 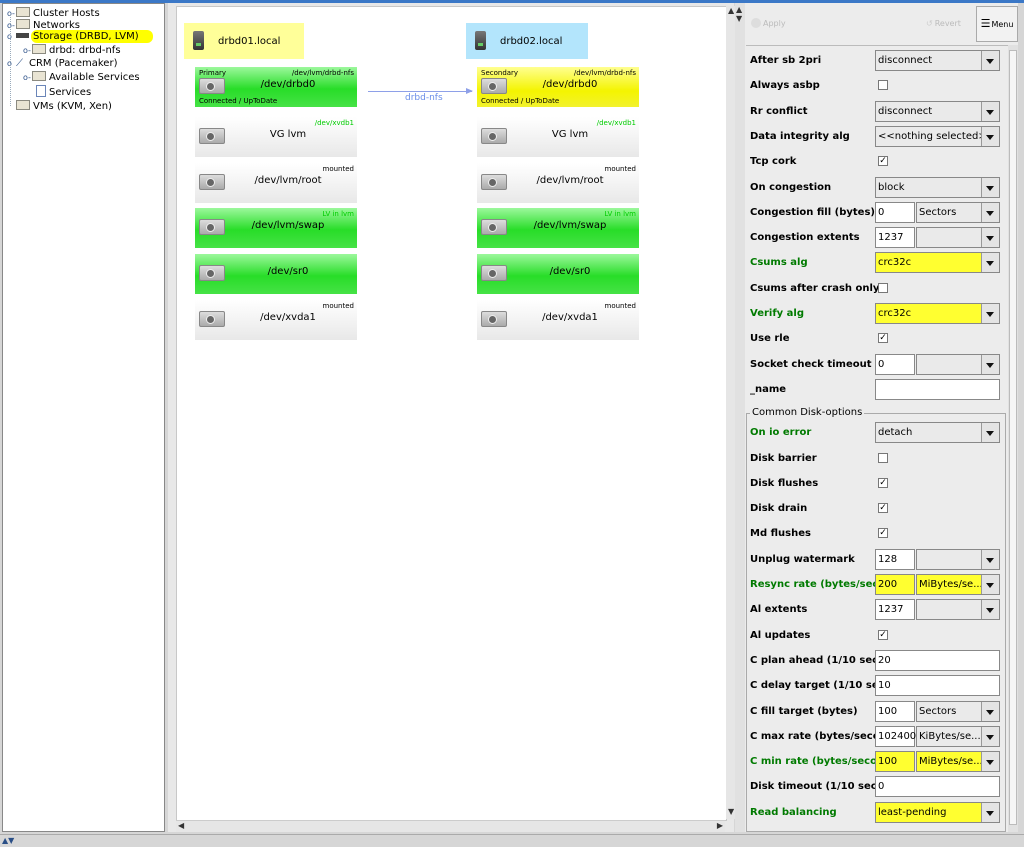 What do you see at coordinates (943, 24) in the screenshot?
I see `revert-button: ↺ Revert` at bounding box center [943, 24].